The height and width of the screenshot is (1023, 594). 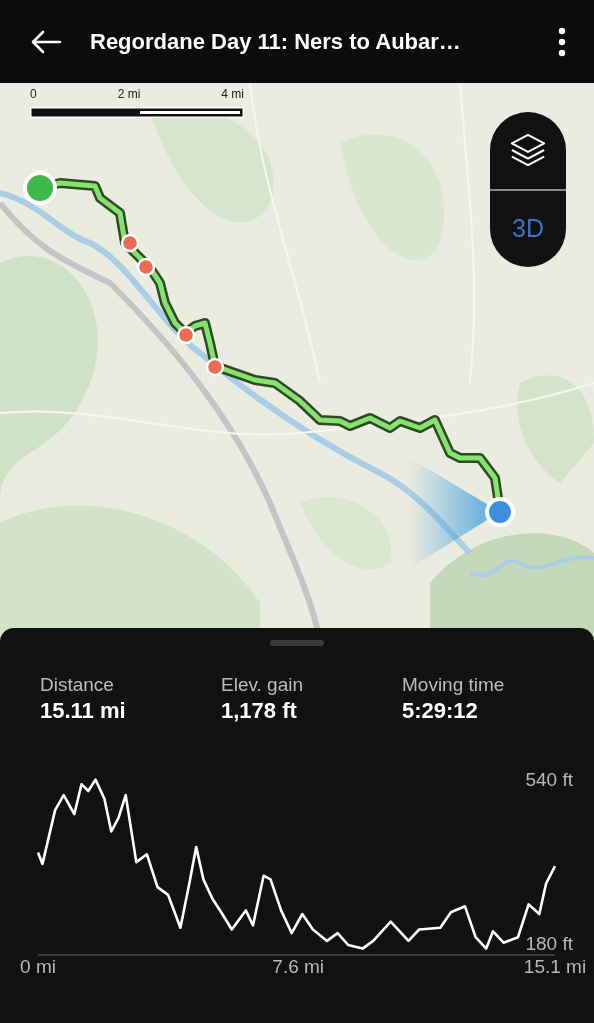 I want to click on scale-label: 4 mi, so click(x=232, y=94).